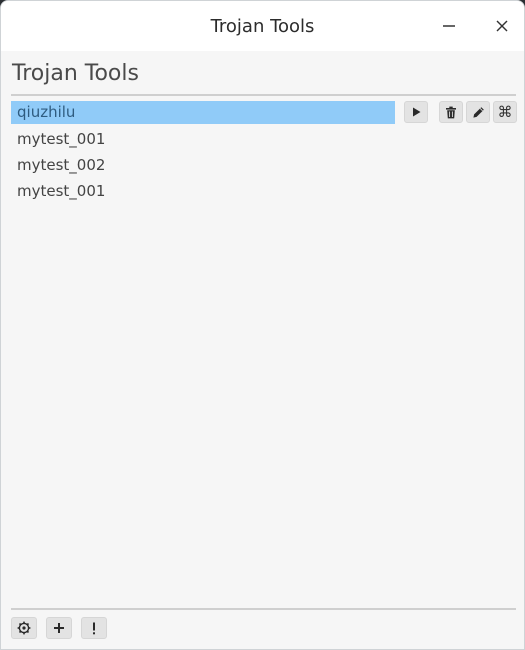 The height and width of the screenshot is (650, 525). Describe the element at coordinates (203, 166) in the screenshot. I see `list-item: mytest_002` at that location.